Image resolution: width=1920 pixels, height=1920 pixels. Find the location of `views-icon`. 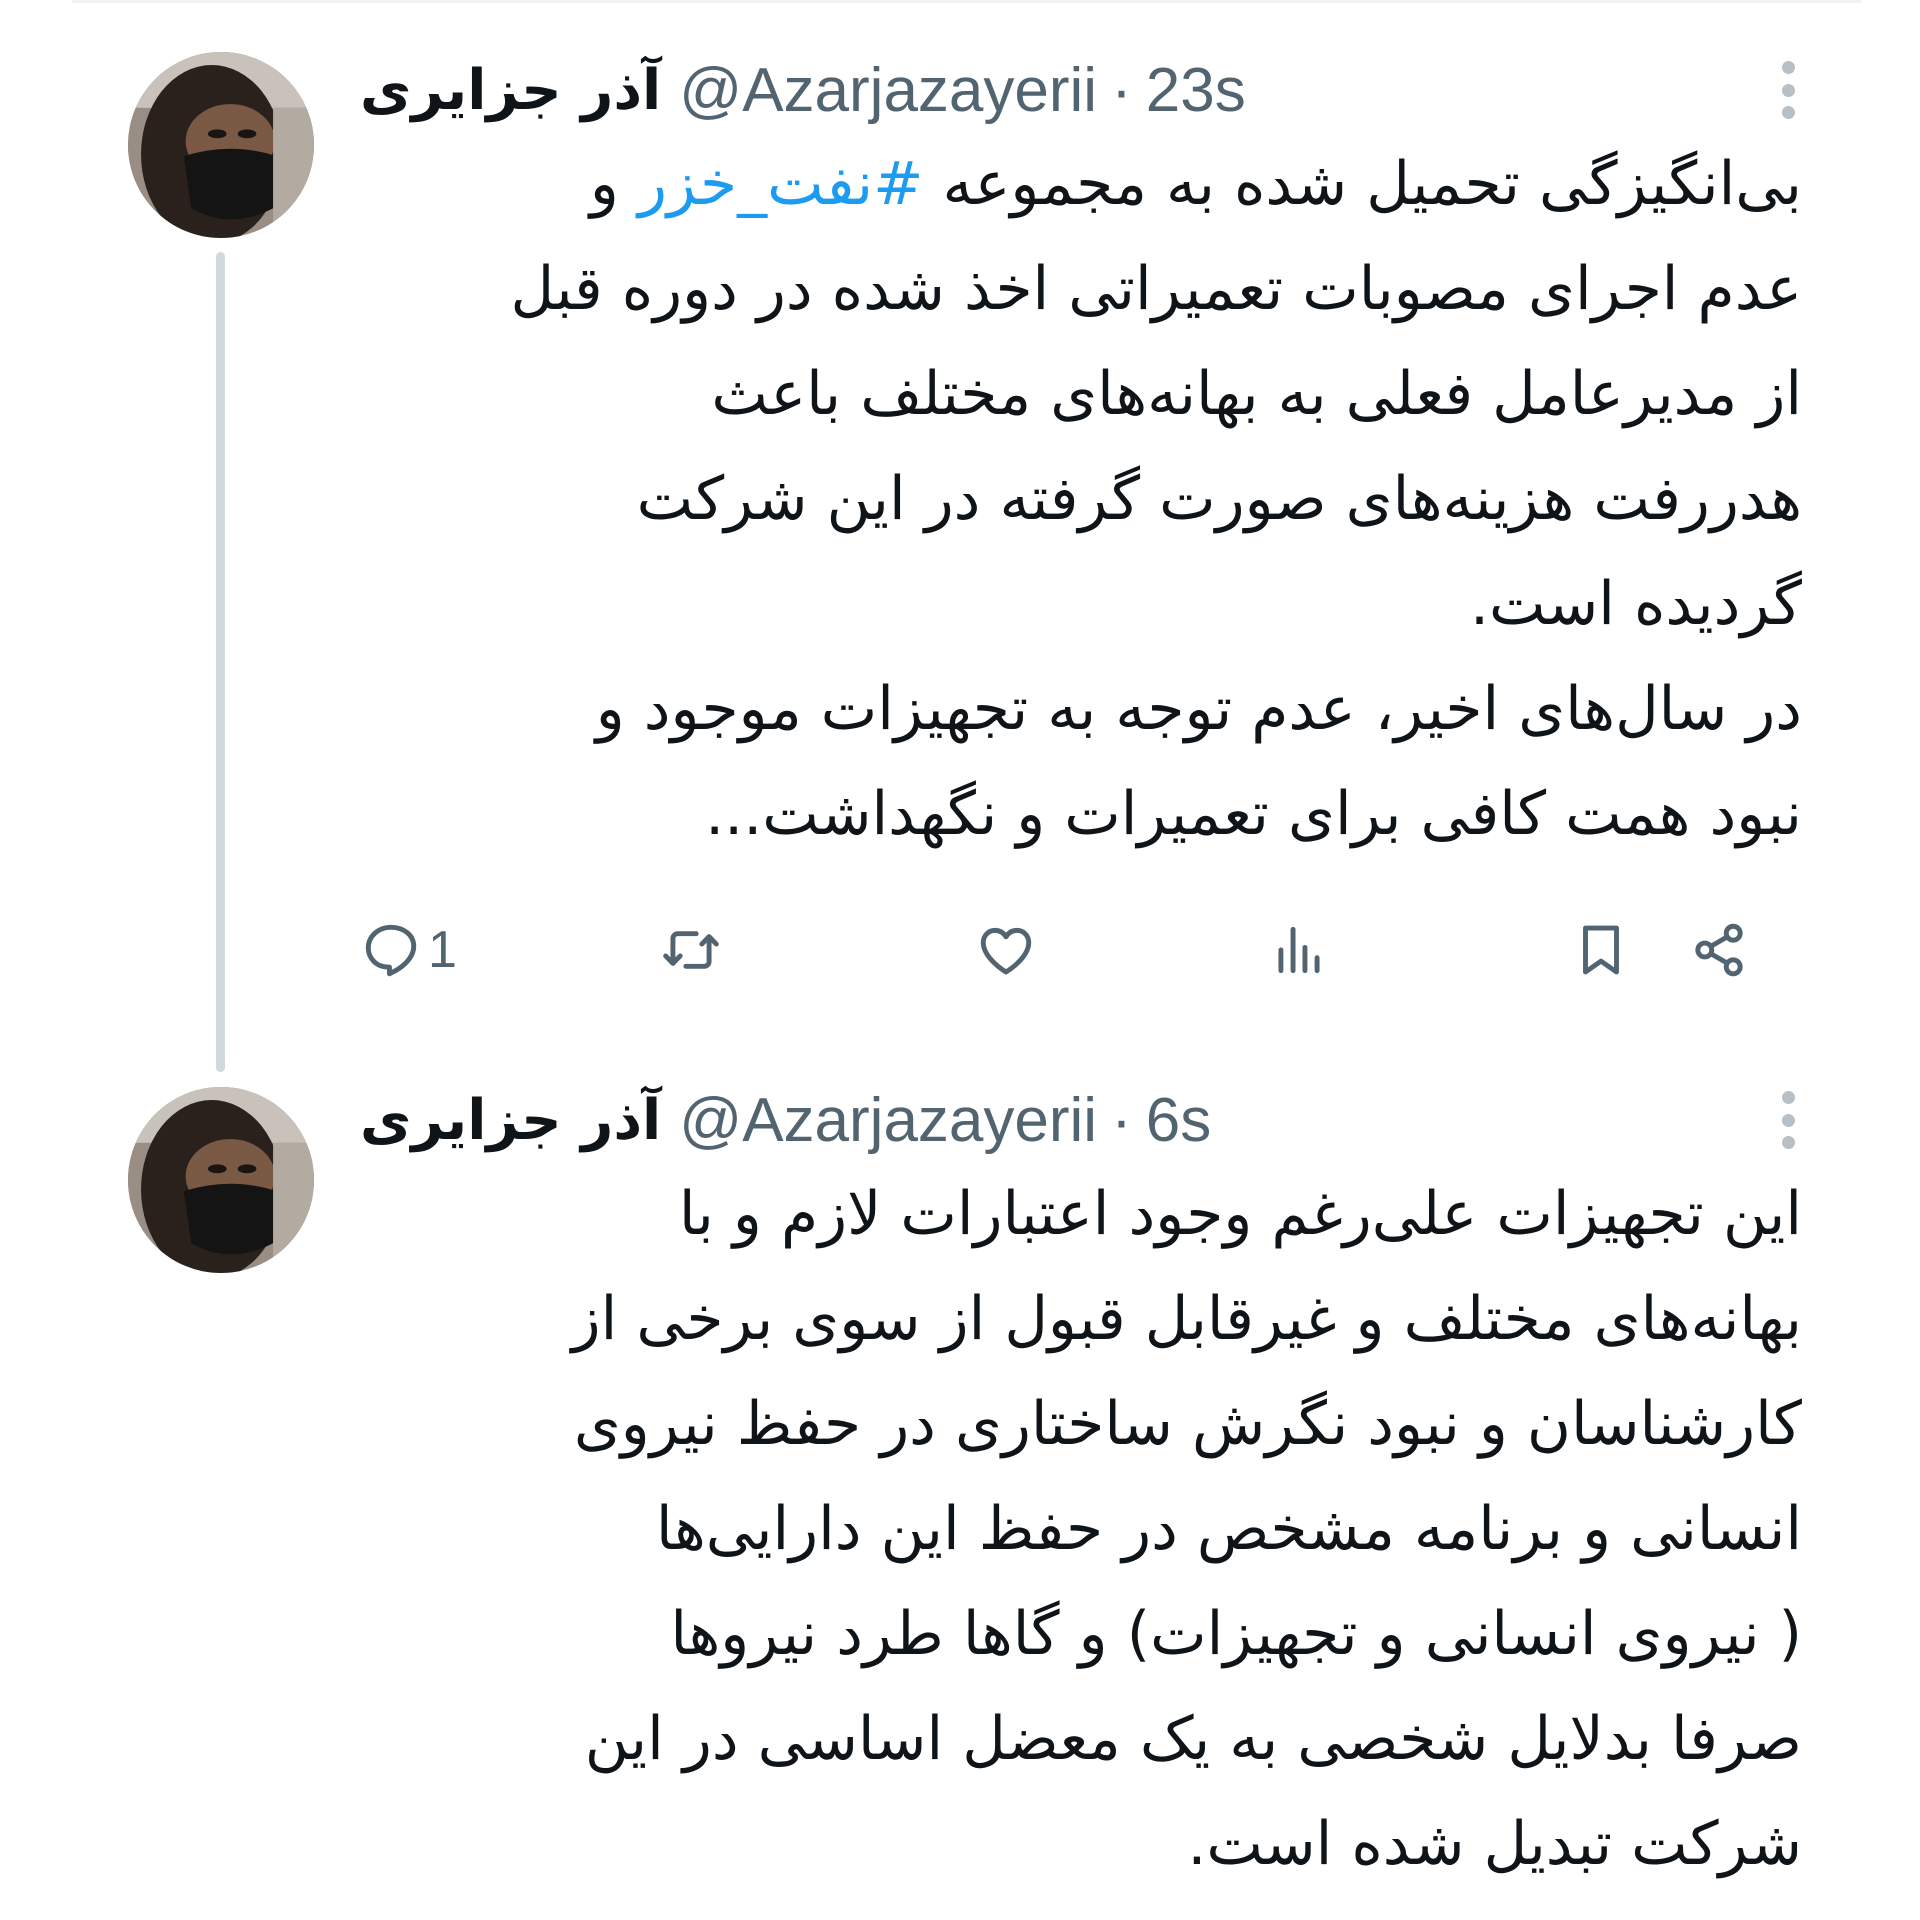

views-icon is located at coordinates (1299, 950).